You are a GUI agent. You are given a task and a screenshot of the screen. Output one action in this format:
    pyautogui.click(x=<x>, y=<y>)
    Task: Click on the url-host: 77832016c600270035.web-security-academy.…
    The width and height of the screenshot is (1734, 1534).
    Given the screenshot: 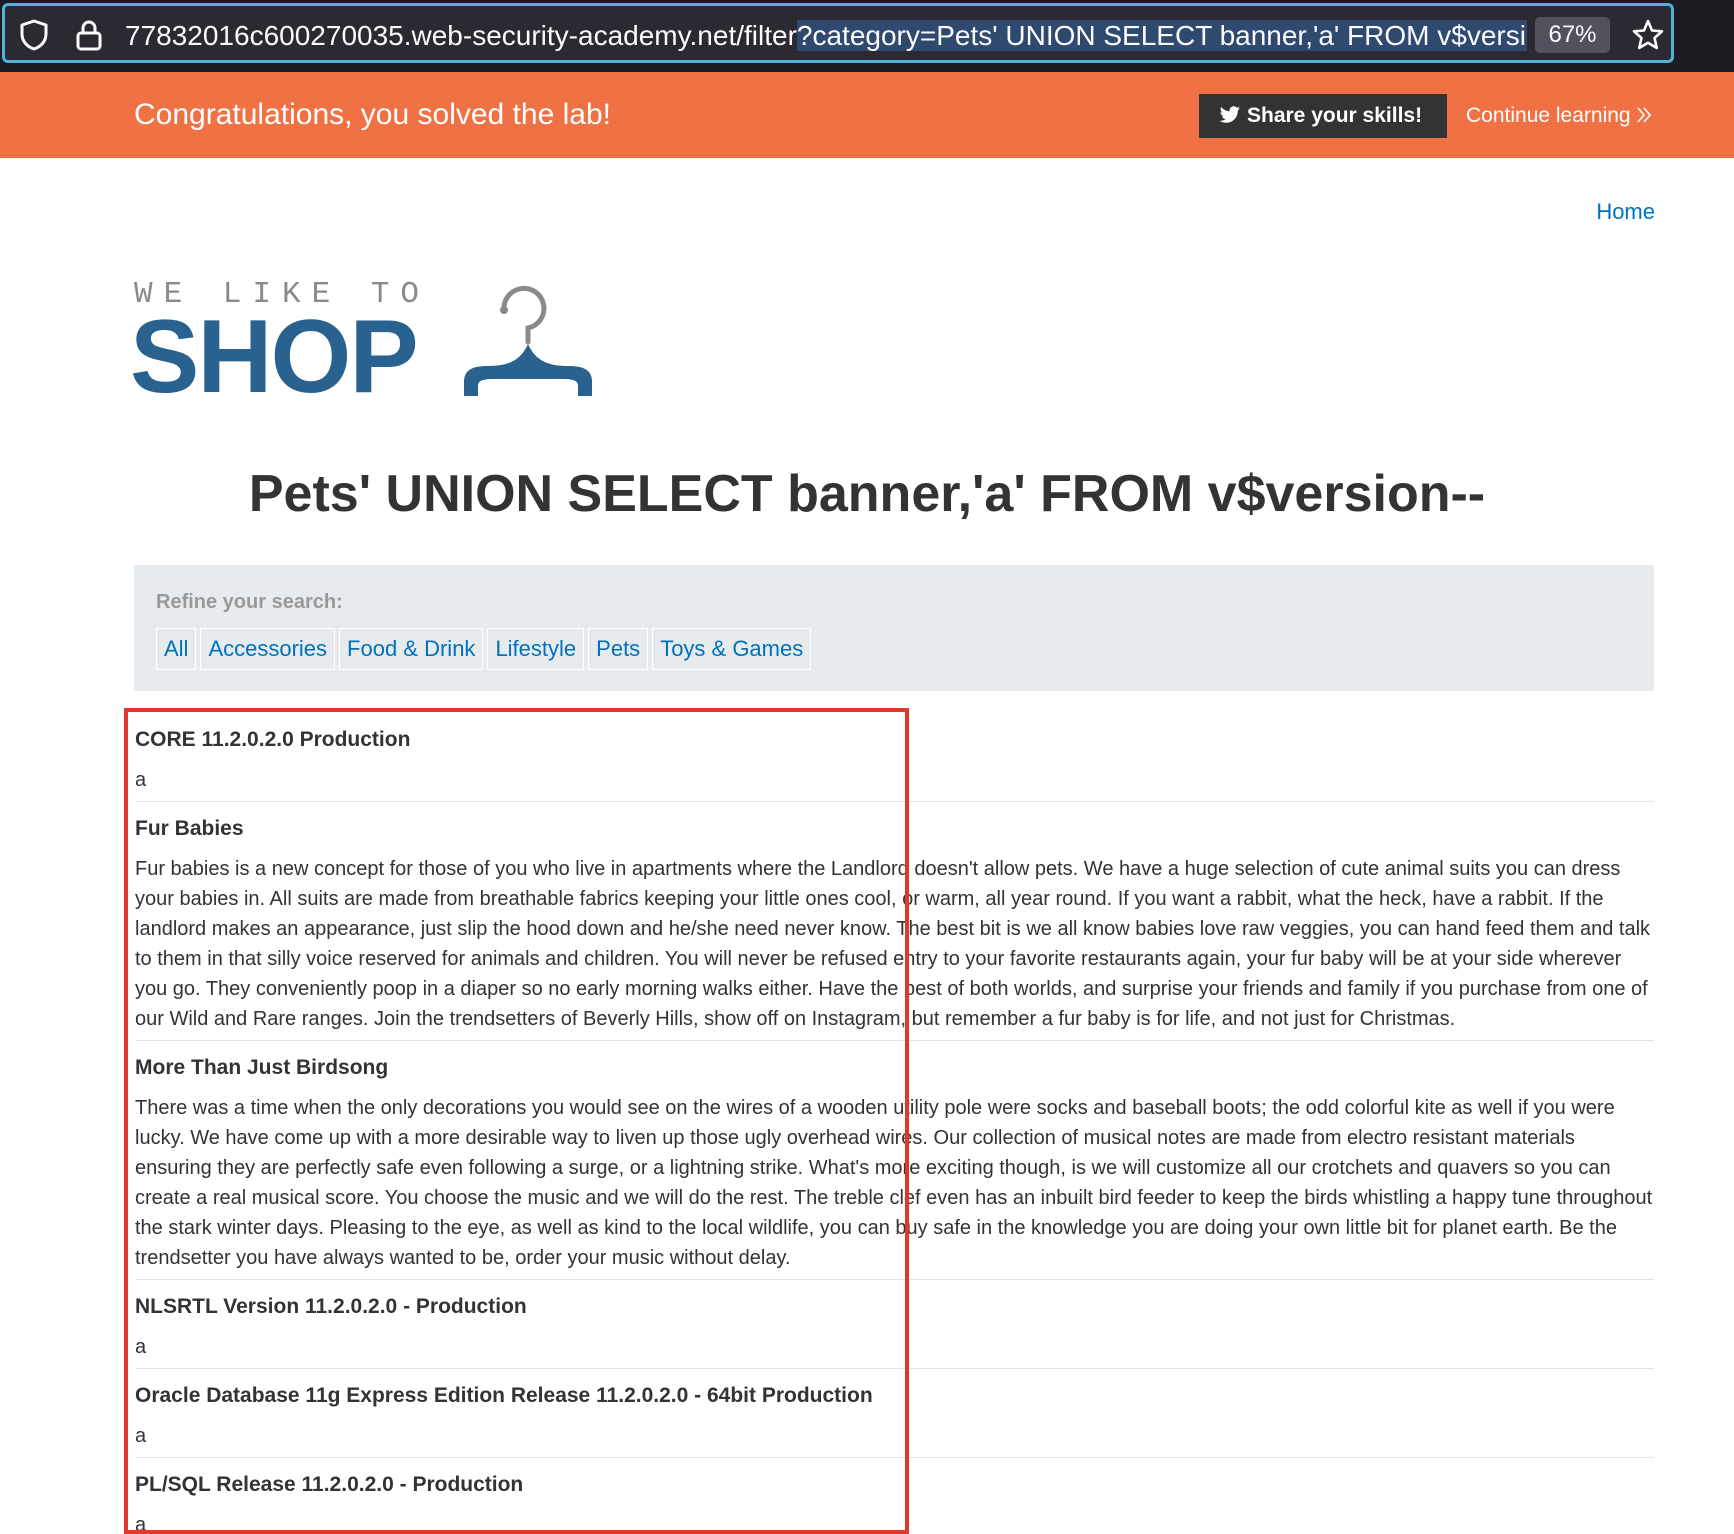 What is the action you would take?
    pyautogui.click(x=461, y=35)
    